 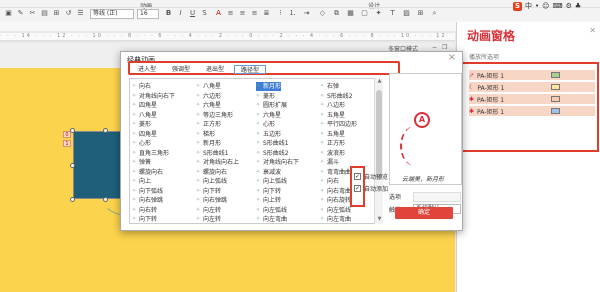 I want to click on effect-option: 正方形, so click(x=332, y=143).